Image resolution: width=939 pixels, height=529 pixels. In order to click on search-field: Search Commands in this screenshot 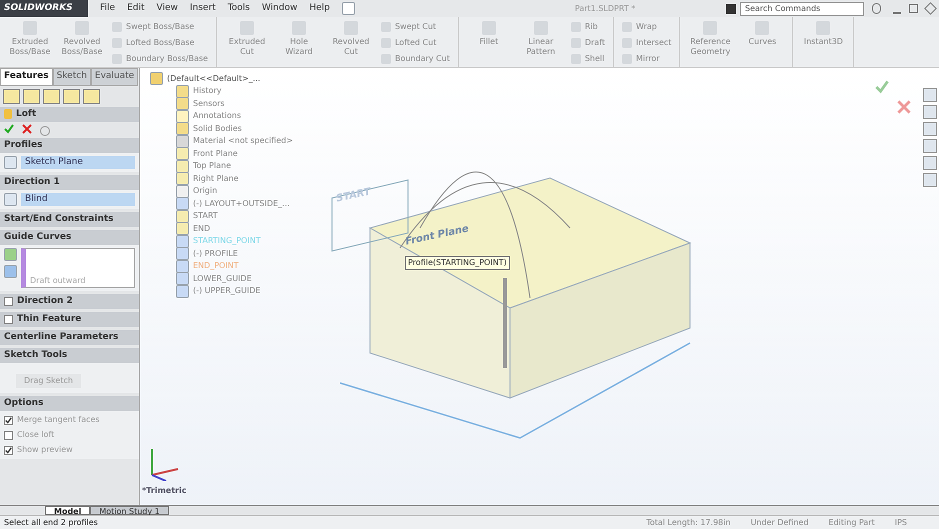, I will do `click(802, 9)`.